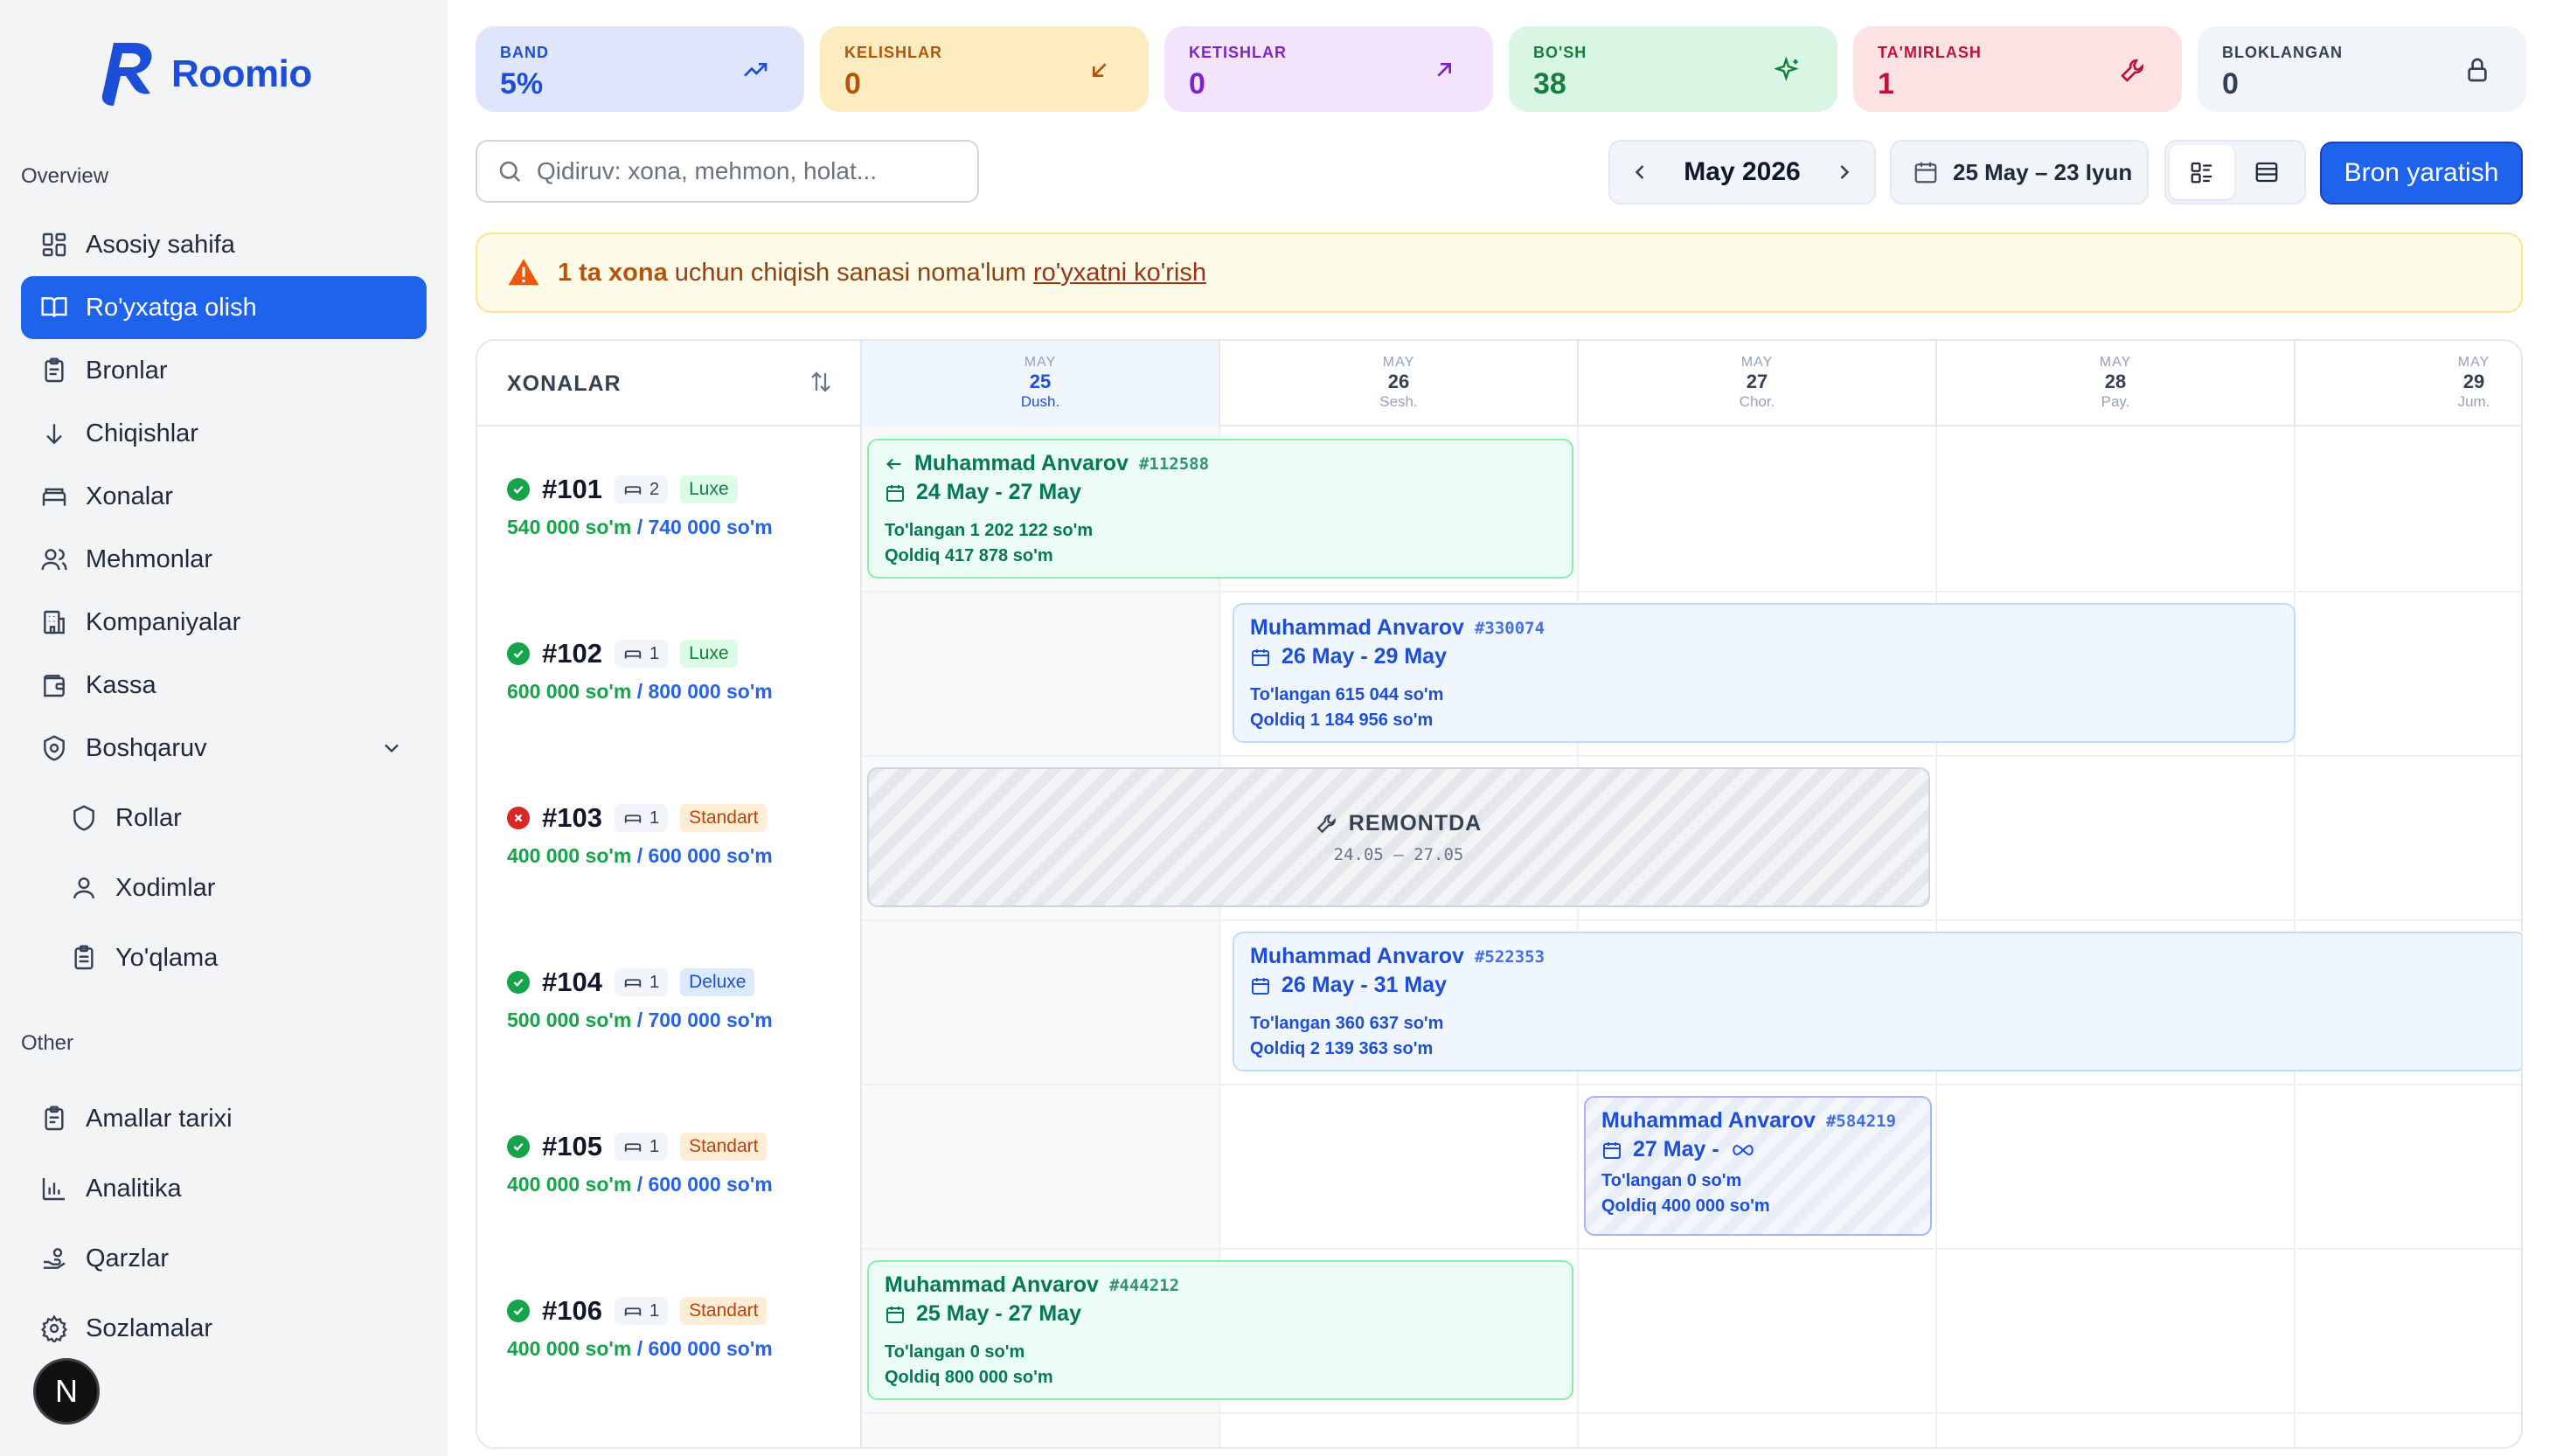 The width and height of the screenshot is (2549, 1456). Describe the element at coordinates (54, 433) in the screenshot. I see `arrow-down-icon` at that location.